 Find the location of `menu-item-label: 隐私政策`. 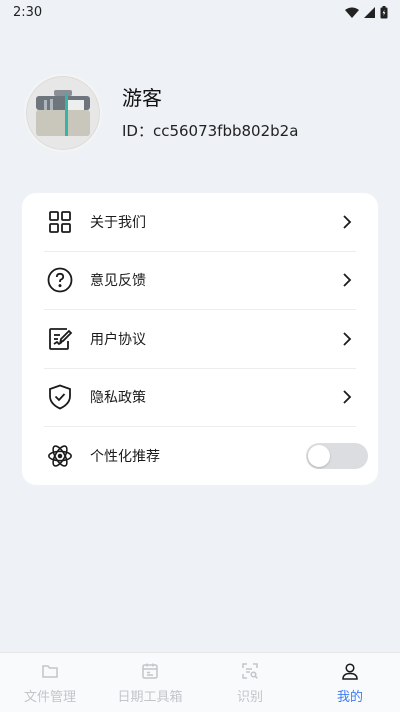

menu-item-label: 隐私政策 is located at coordinates (118, 398).